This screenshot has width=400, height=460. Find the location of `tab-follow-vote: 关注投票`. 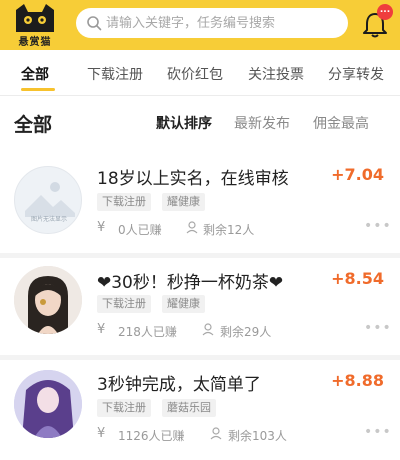

tab-follow-vote: 关注投票 is located at coordinates (276, 74).